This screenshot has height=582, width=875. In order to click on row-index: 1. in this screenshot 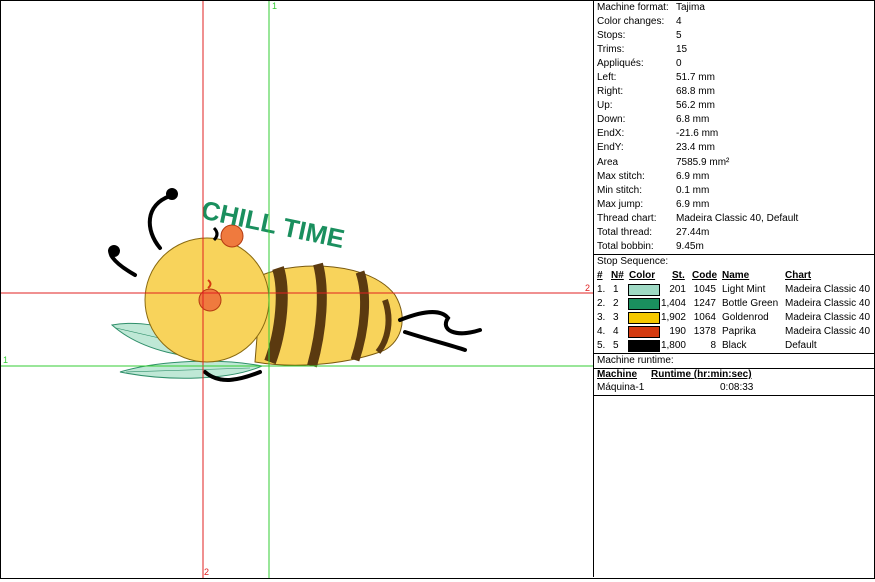, I will do `click(601, 289)`.